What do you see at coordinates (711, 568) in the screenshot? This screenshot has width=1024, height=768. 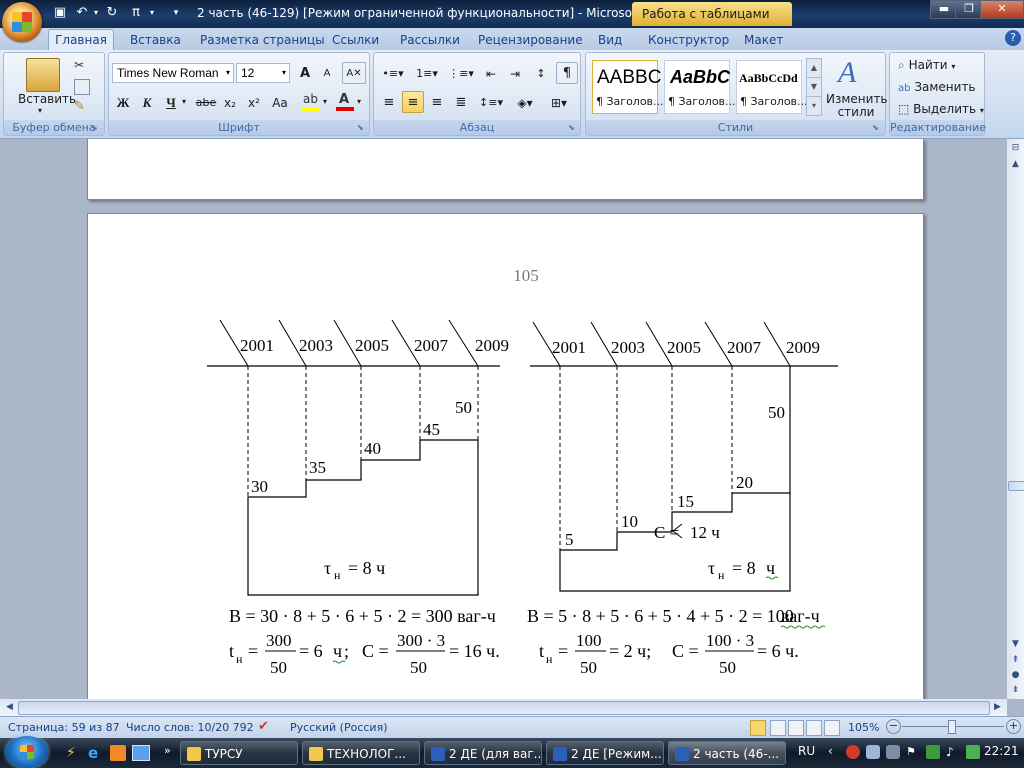 I see `right-tau-symbol: τ` at bounding box center [711, 568].